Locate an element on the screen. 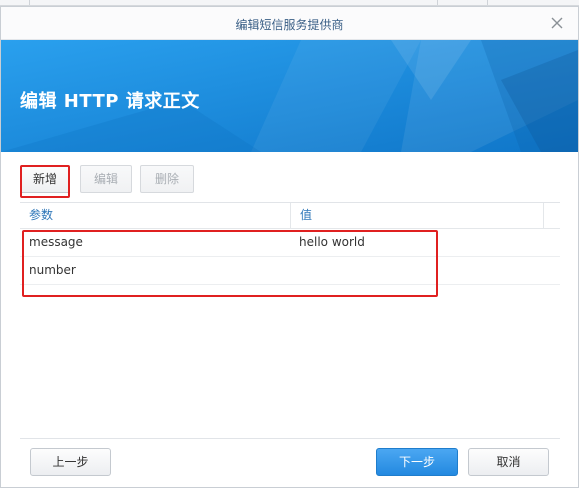 This screenshot has height=488, width=579. dialog-heading: 编辑 HTTP 请求正文 is located at coordinates (110, 101).